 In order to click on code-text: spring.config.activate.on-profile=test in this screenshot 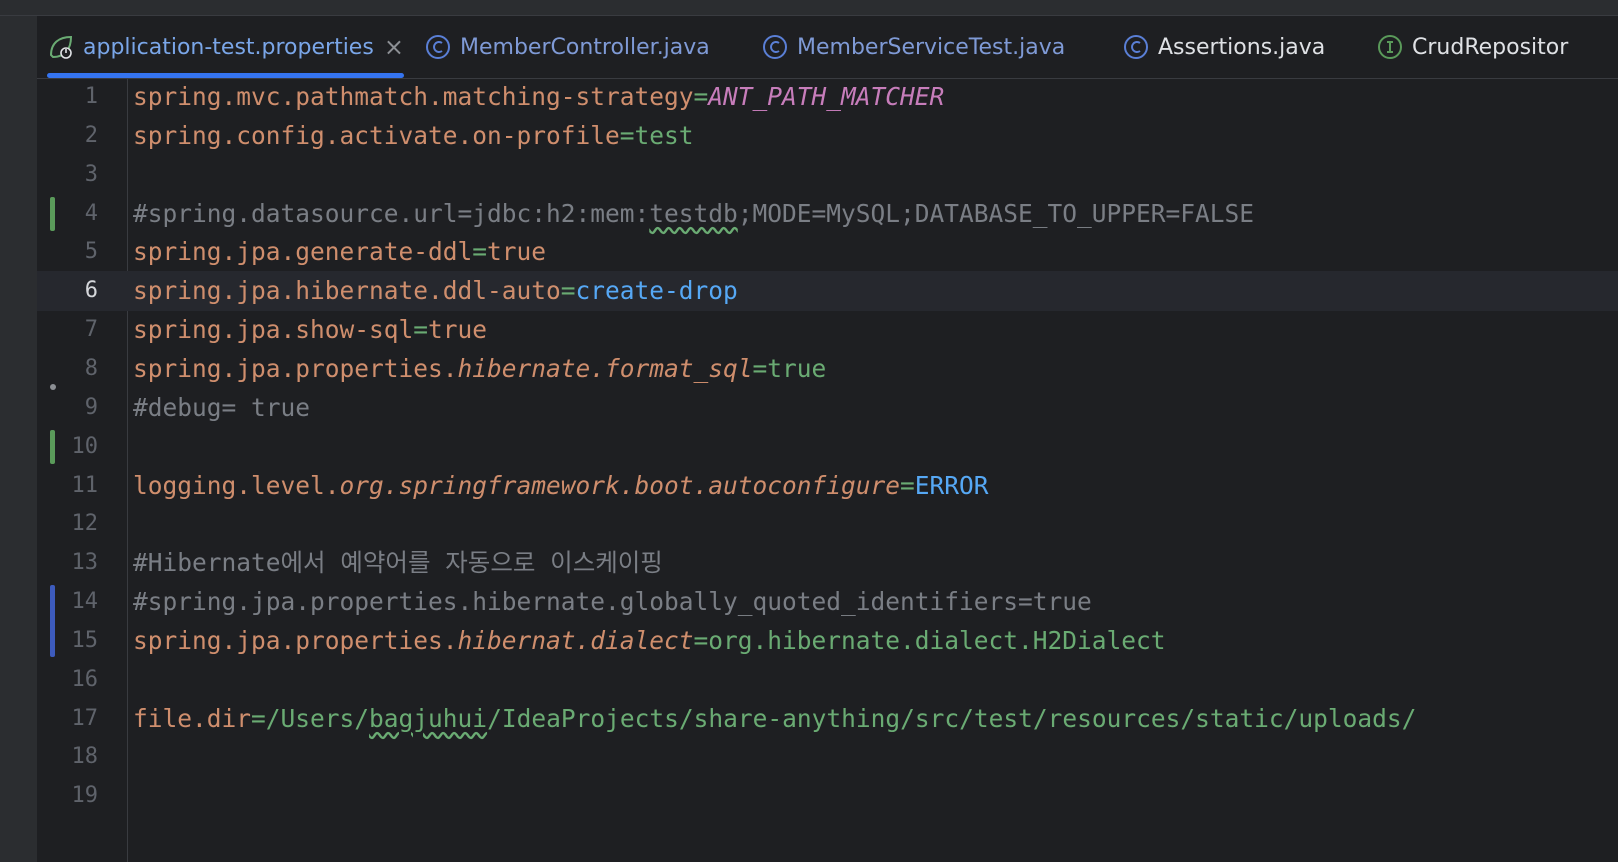, I will do `click(413, 136)`.